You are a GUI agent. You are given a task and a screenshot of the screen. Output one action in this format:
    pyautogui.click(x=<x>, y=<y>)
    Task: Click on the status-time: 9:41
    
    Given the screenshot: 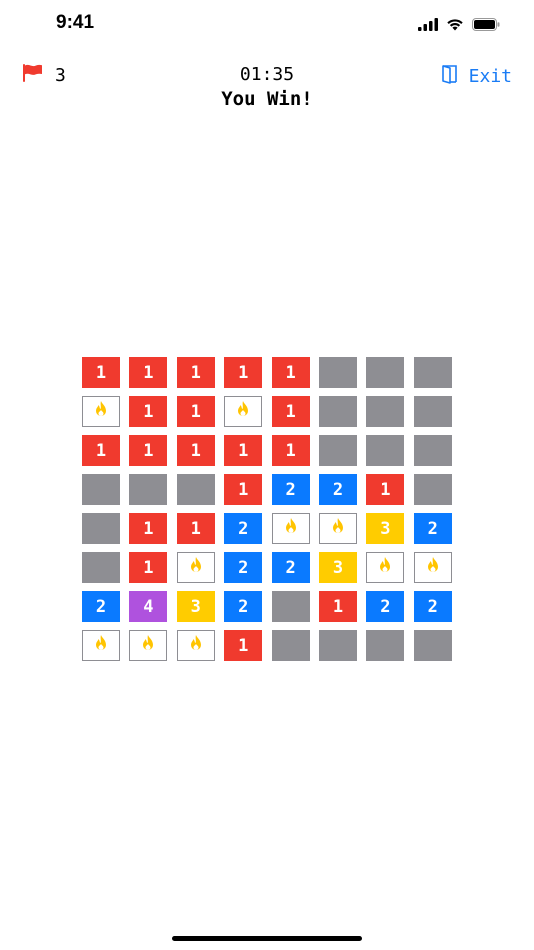 What is the action you would take?
    pyautogui.click(x=75, y=22)
    